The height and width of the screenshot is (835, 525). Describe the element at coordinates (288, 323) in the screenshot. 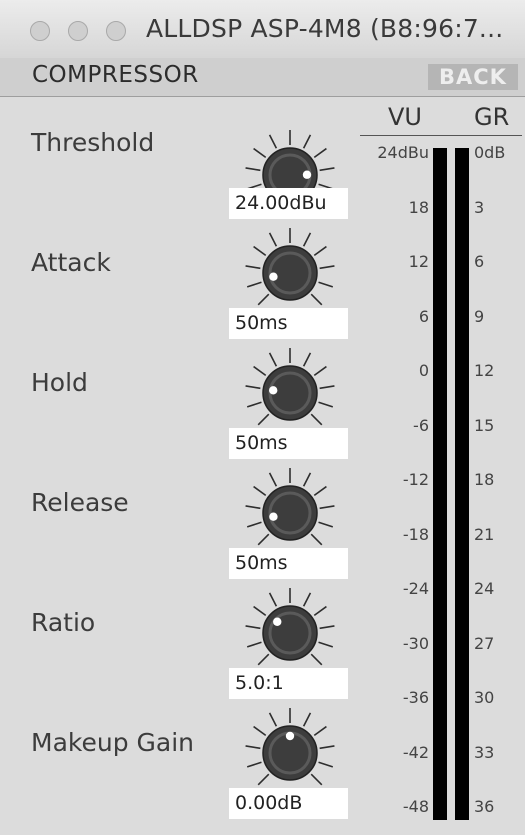

I see `attack-value-field: 50ms` at that location.